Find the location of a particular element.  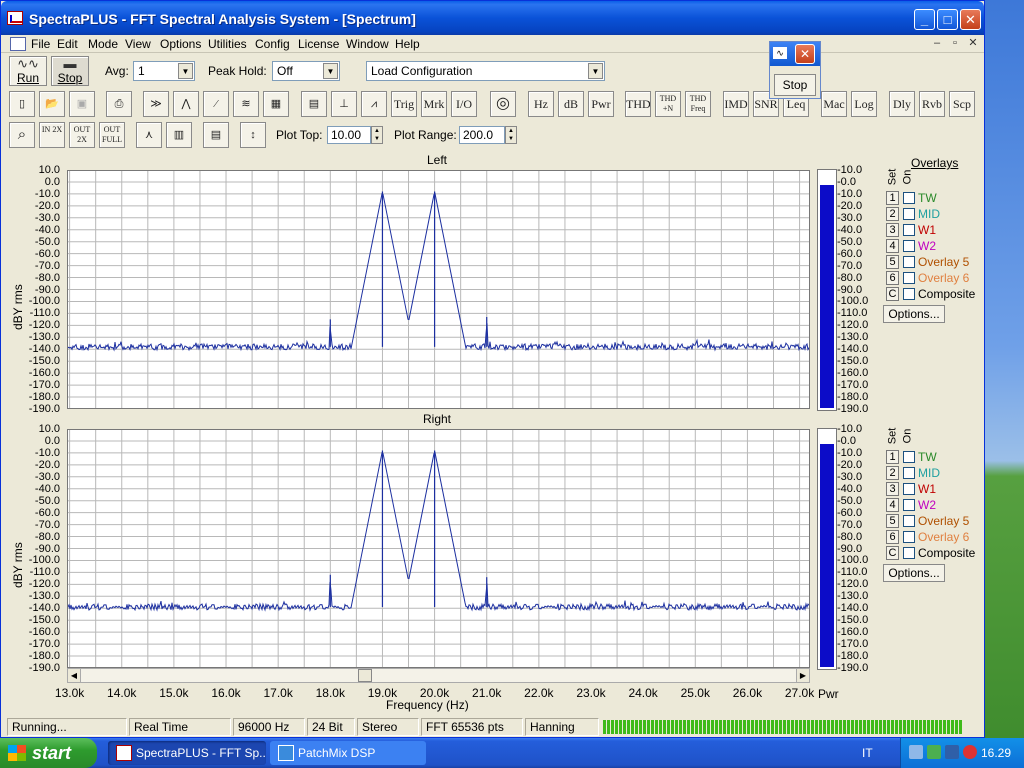

peak-hold-select: Off ▼ is located at coordinates (306, 71).